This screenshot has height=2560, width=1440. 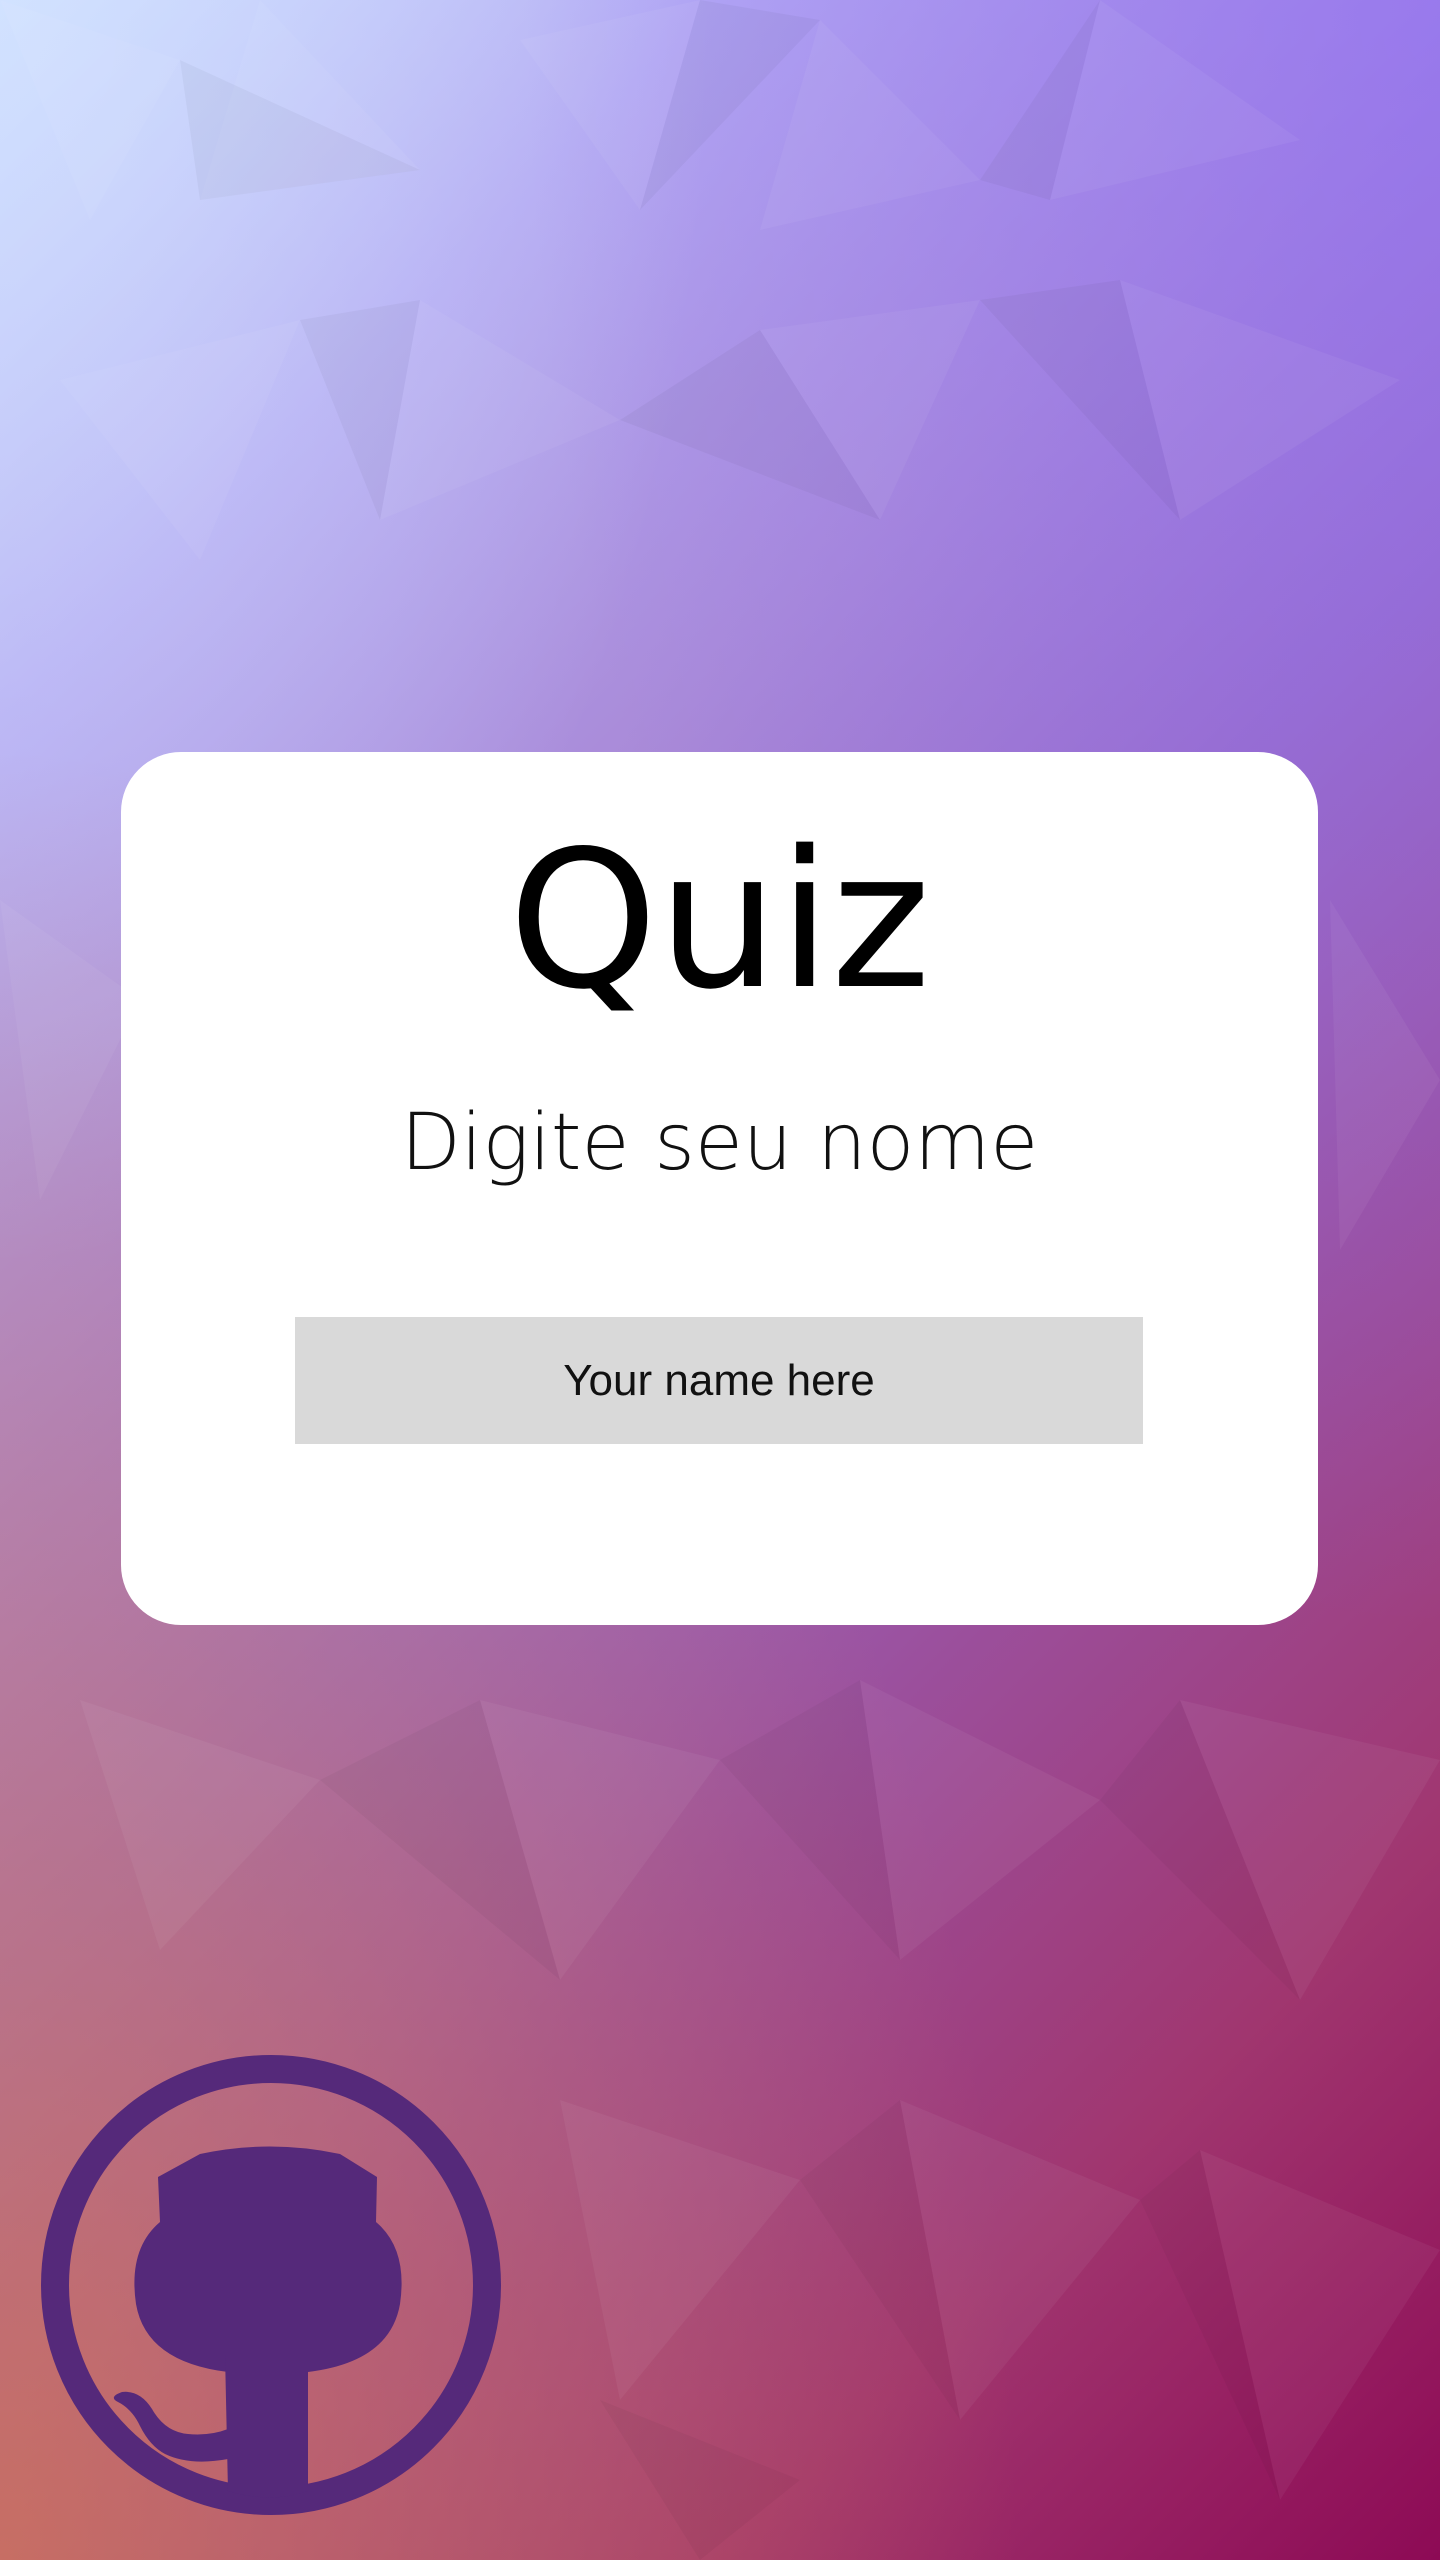 What do you see at coordinates (719, 1380) in the screenshot?
I see `name-input` at bounding box center [719, 1380].